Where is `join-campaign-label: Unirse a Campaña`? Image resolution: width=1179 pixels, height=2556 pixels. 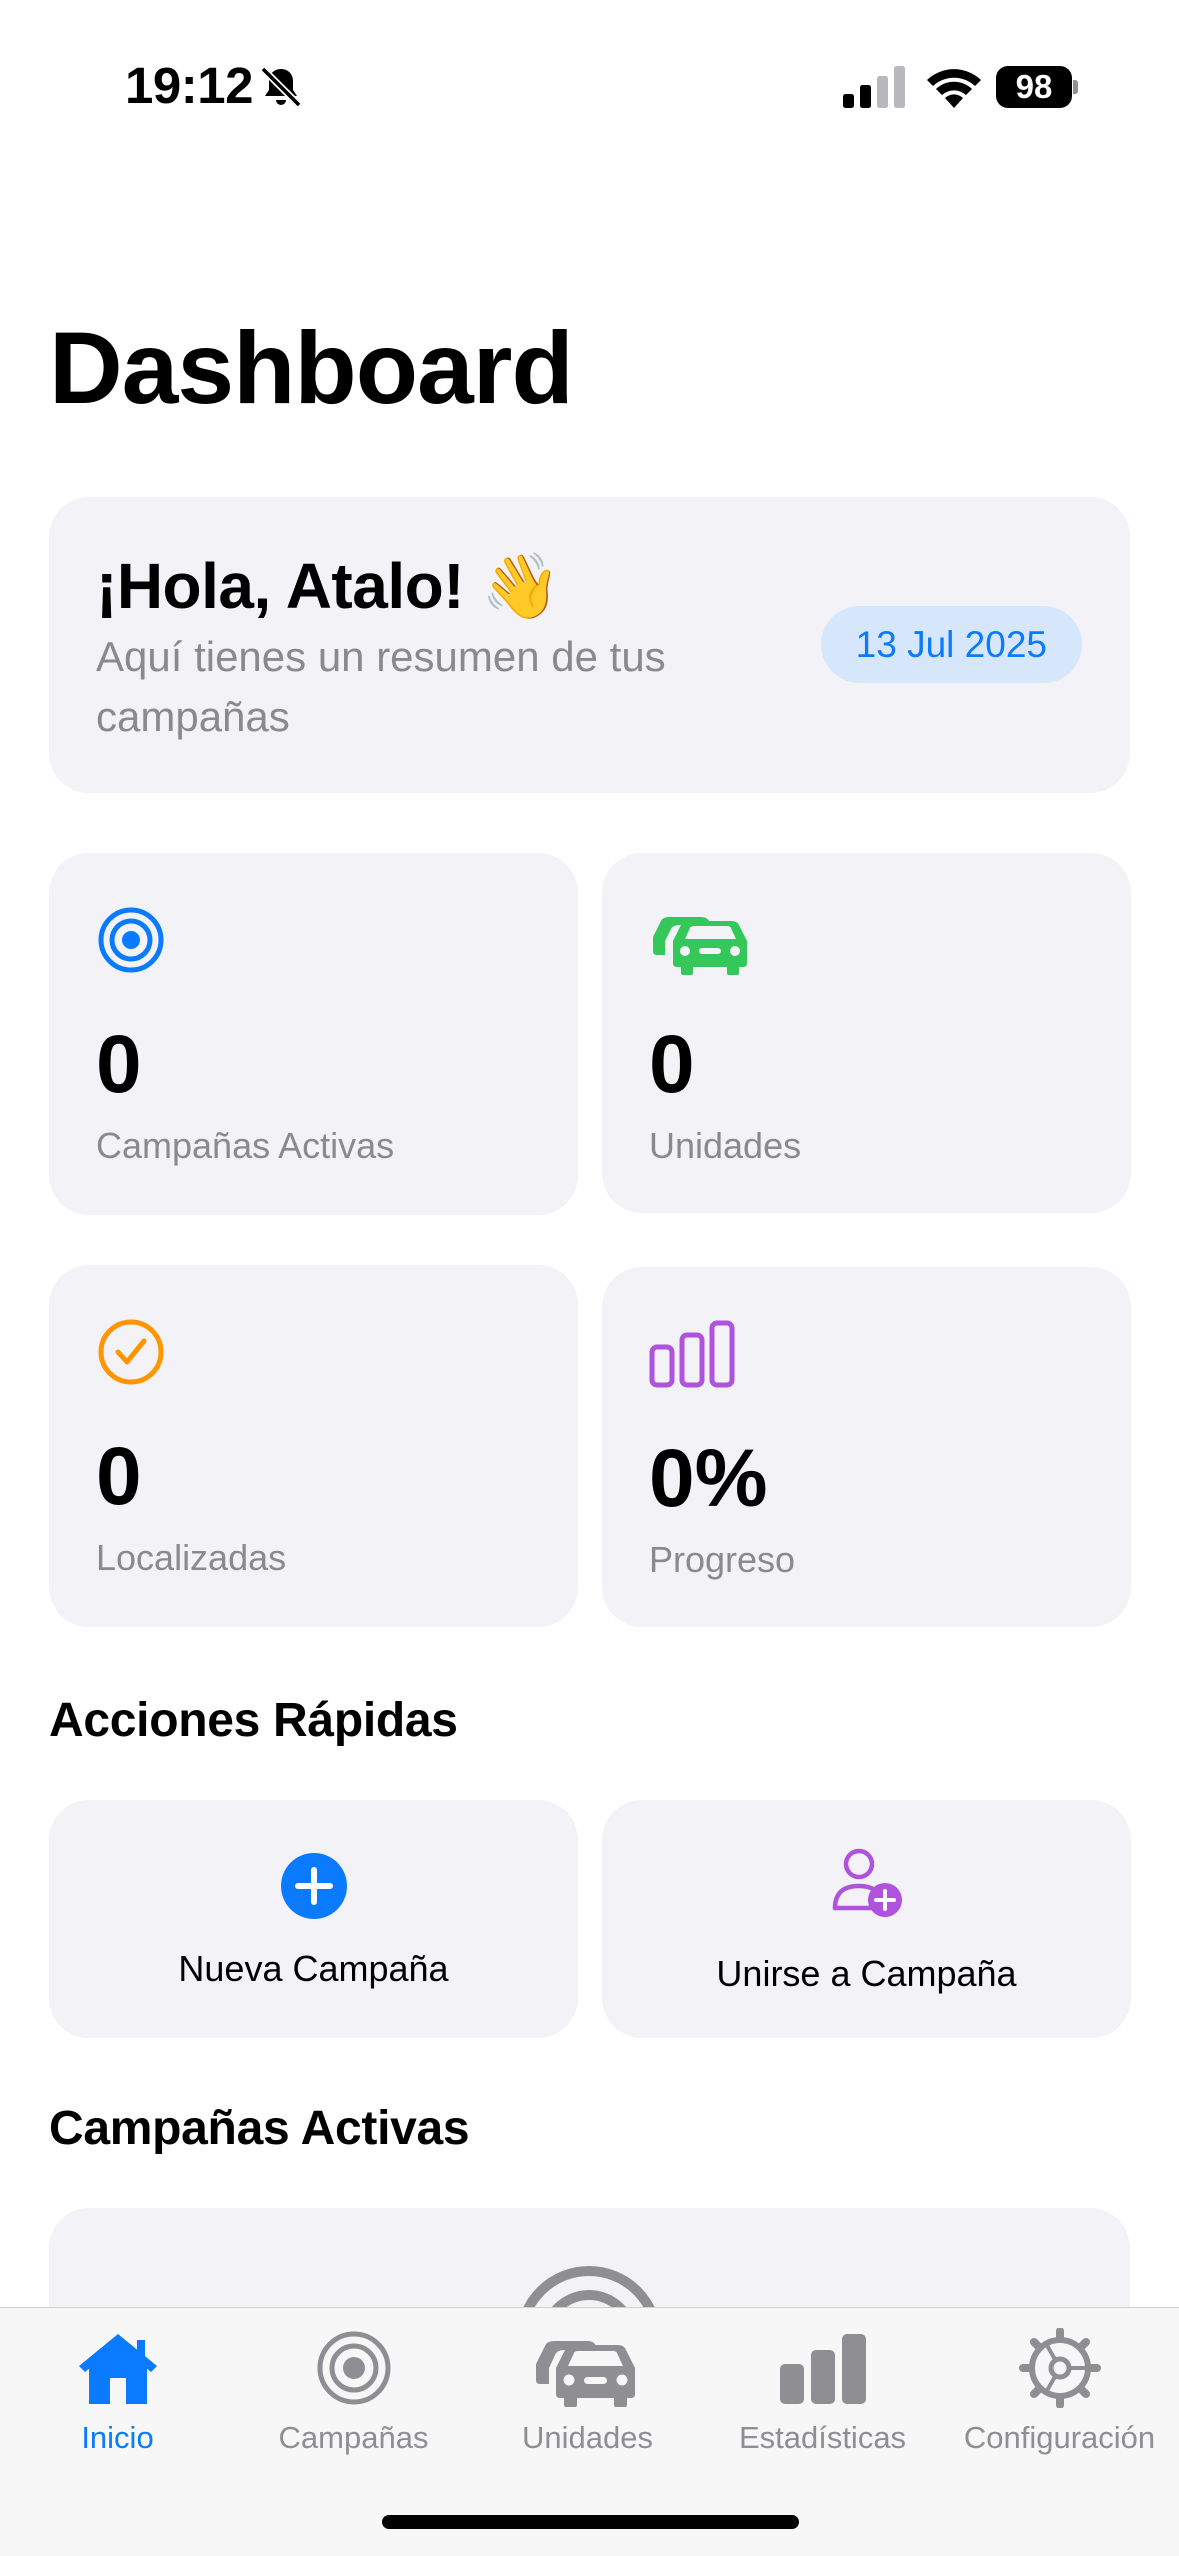
join-campaign-label: Unirse a Campaña is located at coordinates (866, 1973).